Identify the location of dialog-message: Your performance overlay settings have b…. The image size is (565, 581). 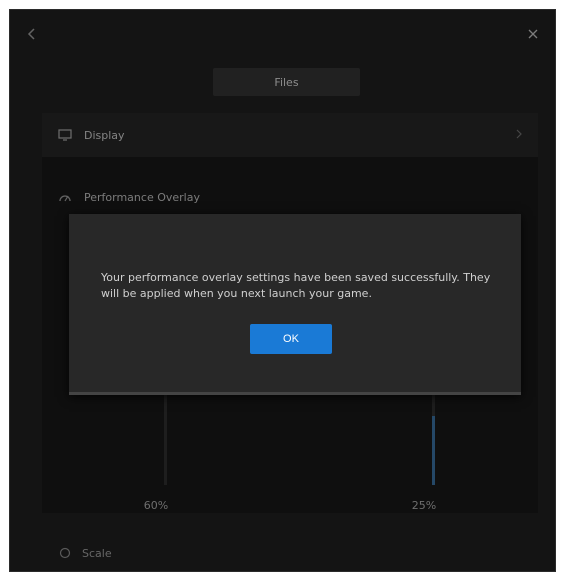
(296, 285).